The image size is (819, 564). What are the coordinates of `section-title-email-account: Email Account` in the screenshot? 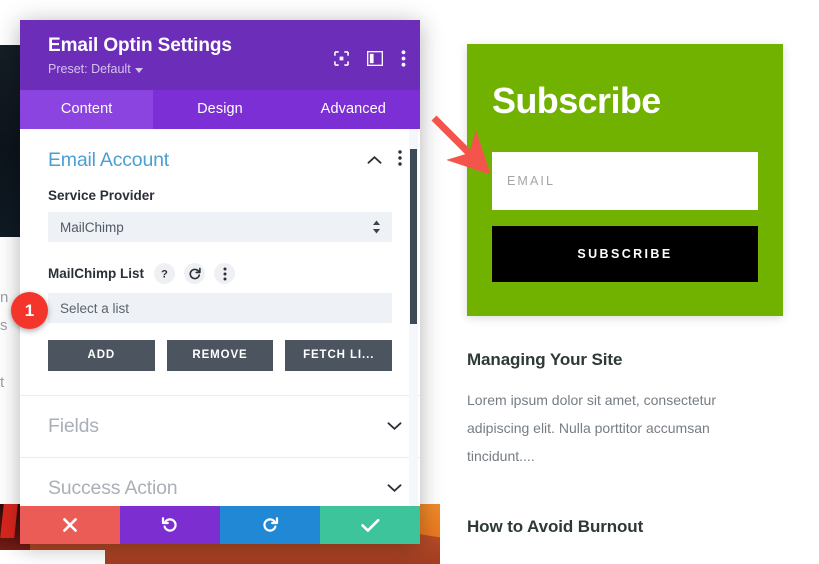 It's located at (108, 160).